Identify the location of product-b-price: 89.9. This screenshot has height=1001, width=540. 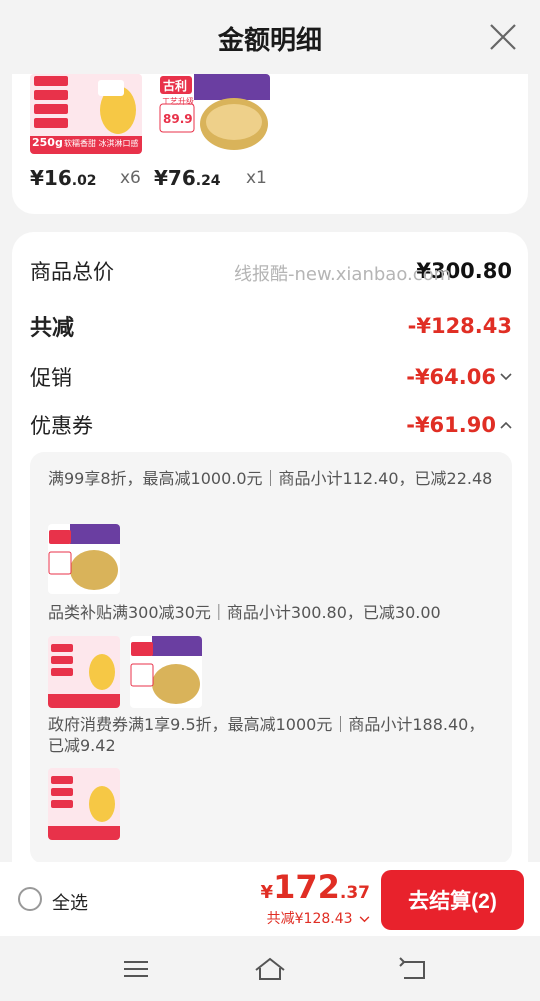
(178, 119).